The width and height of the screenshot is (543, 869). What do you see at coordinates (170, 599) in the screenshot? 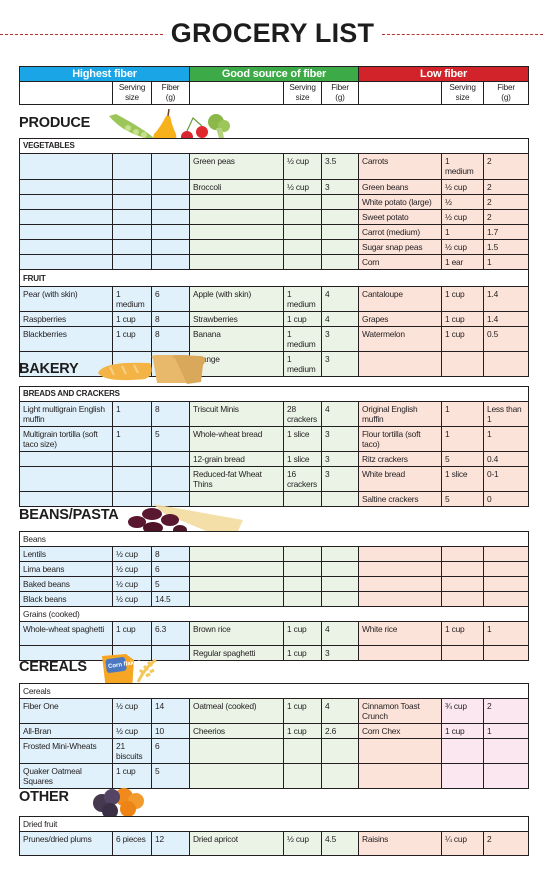
I see `high-fiber-grams: 14.5` at bounding box center [170, 599].